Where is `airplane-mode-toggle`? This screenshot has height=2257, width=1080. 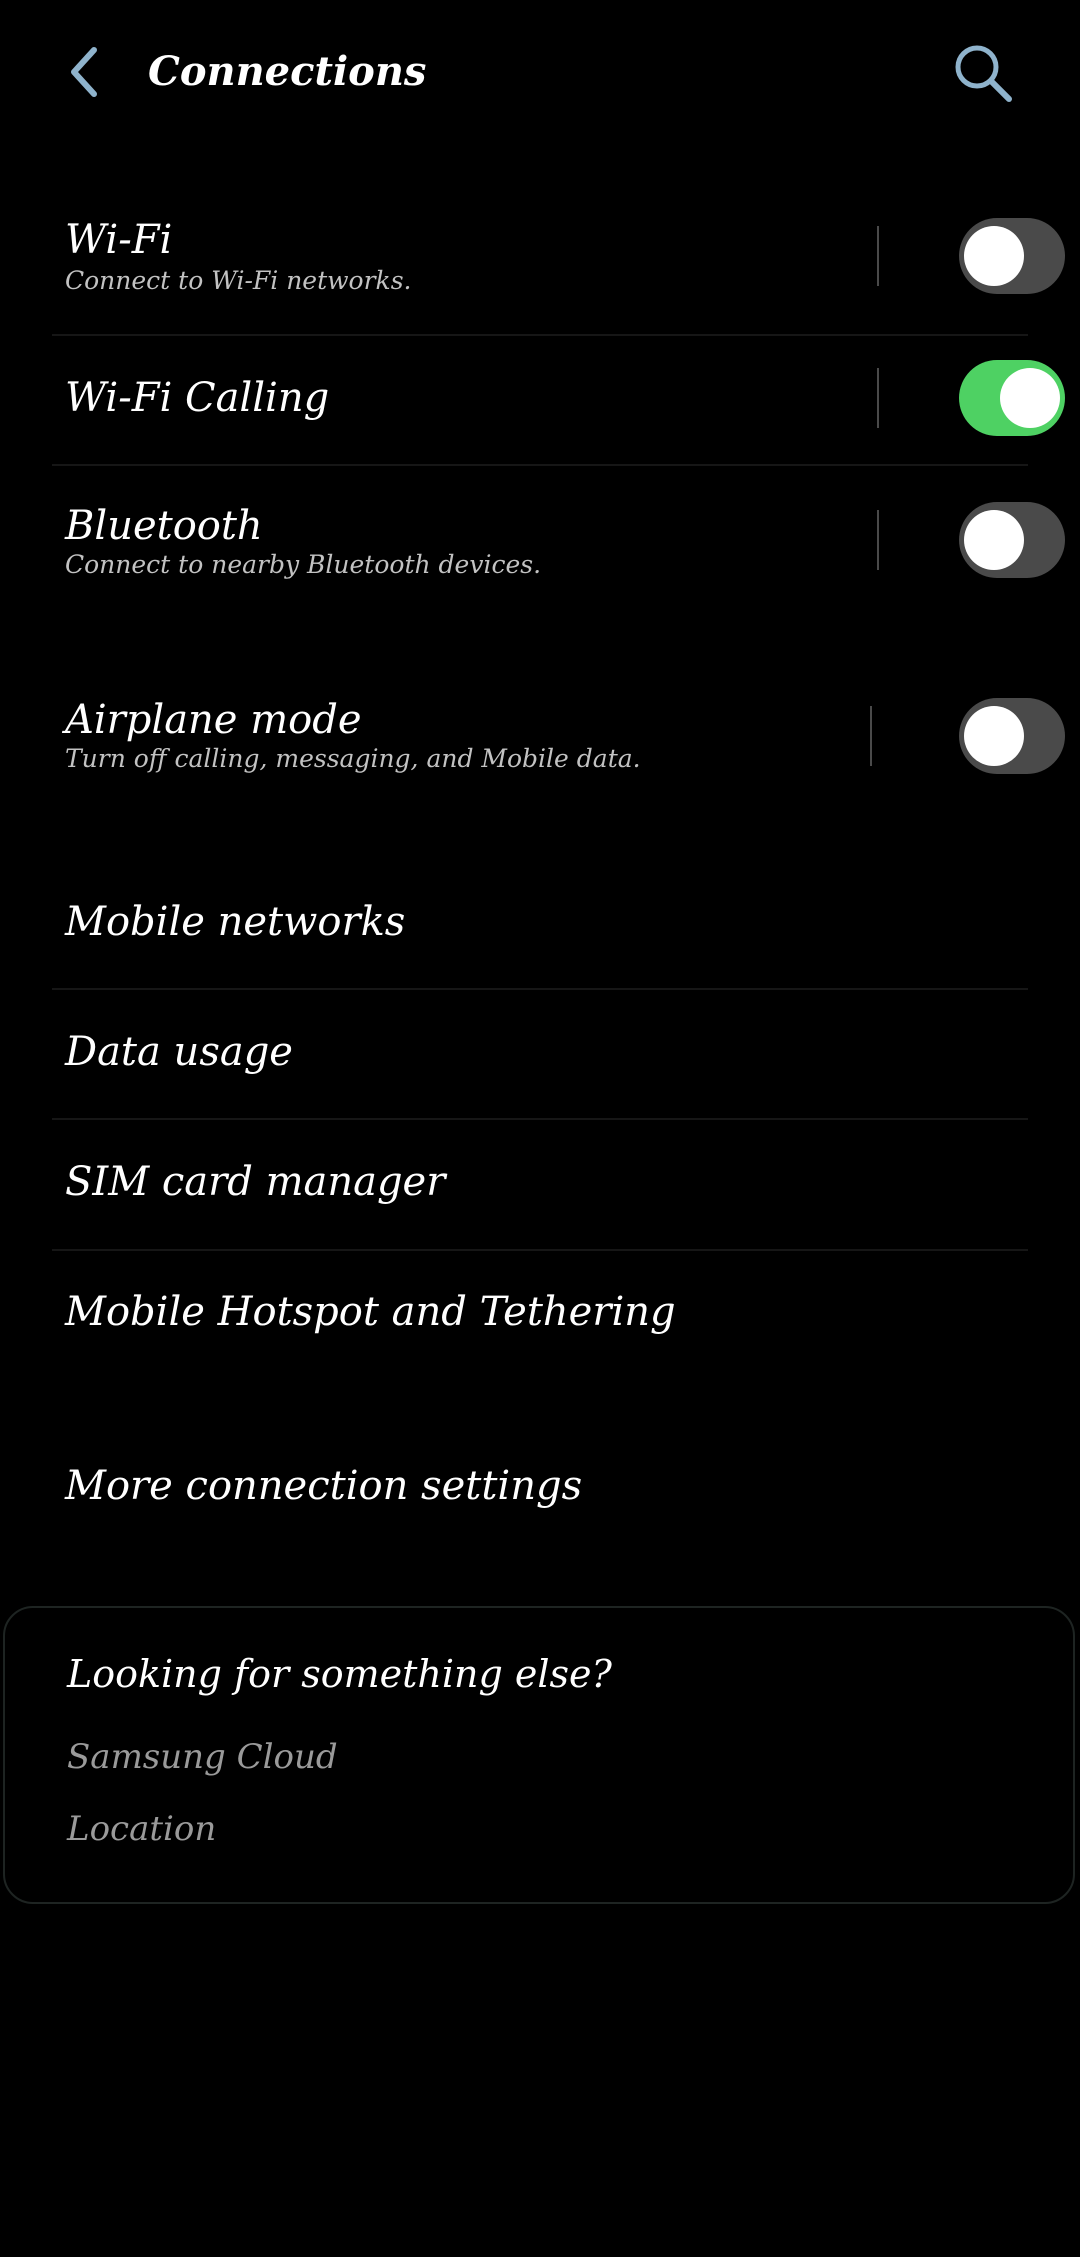 airplane-mode-toggle is located at coordinates (1012, 736).